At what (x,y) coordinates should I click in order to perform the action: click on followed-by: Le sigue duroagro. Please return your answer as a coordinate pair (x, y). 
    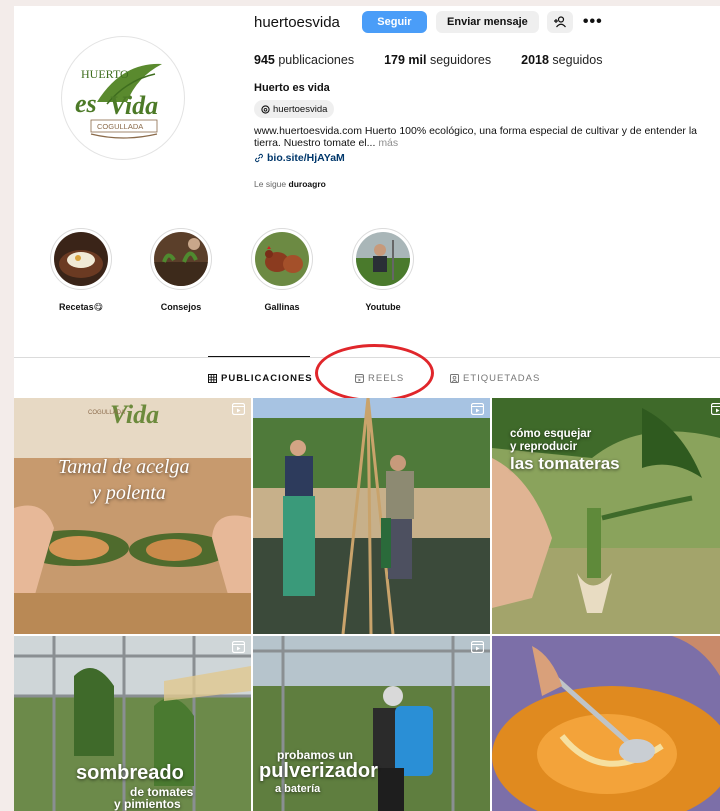
    Looking at the image, I should click on (290, 184).